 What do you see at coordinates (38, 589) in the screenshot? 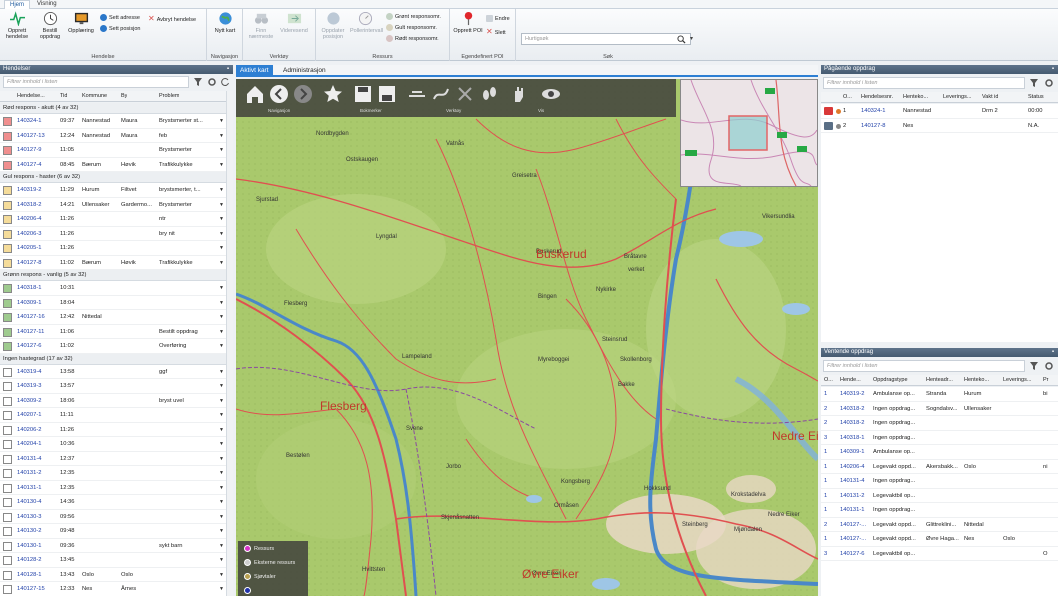
I see `cell: 140127-15` at bounding box center [38, 589].